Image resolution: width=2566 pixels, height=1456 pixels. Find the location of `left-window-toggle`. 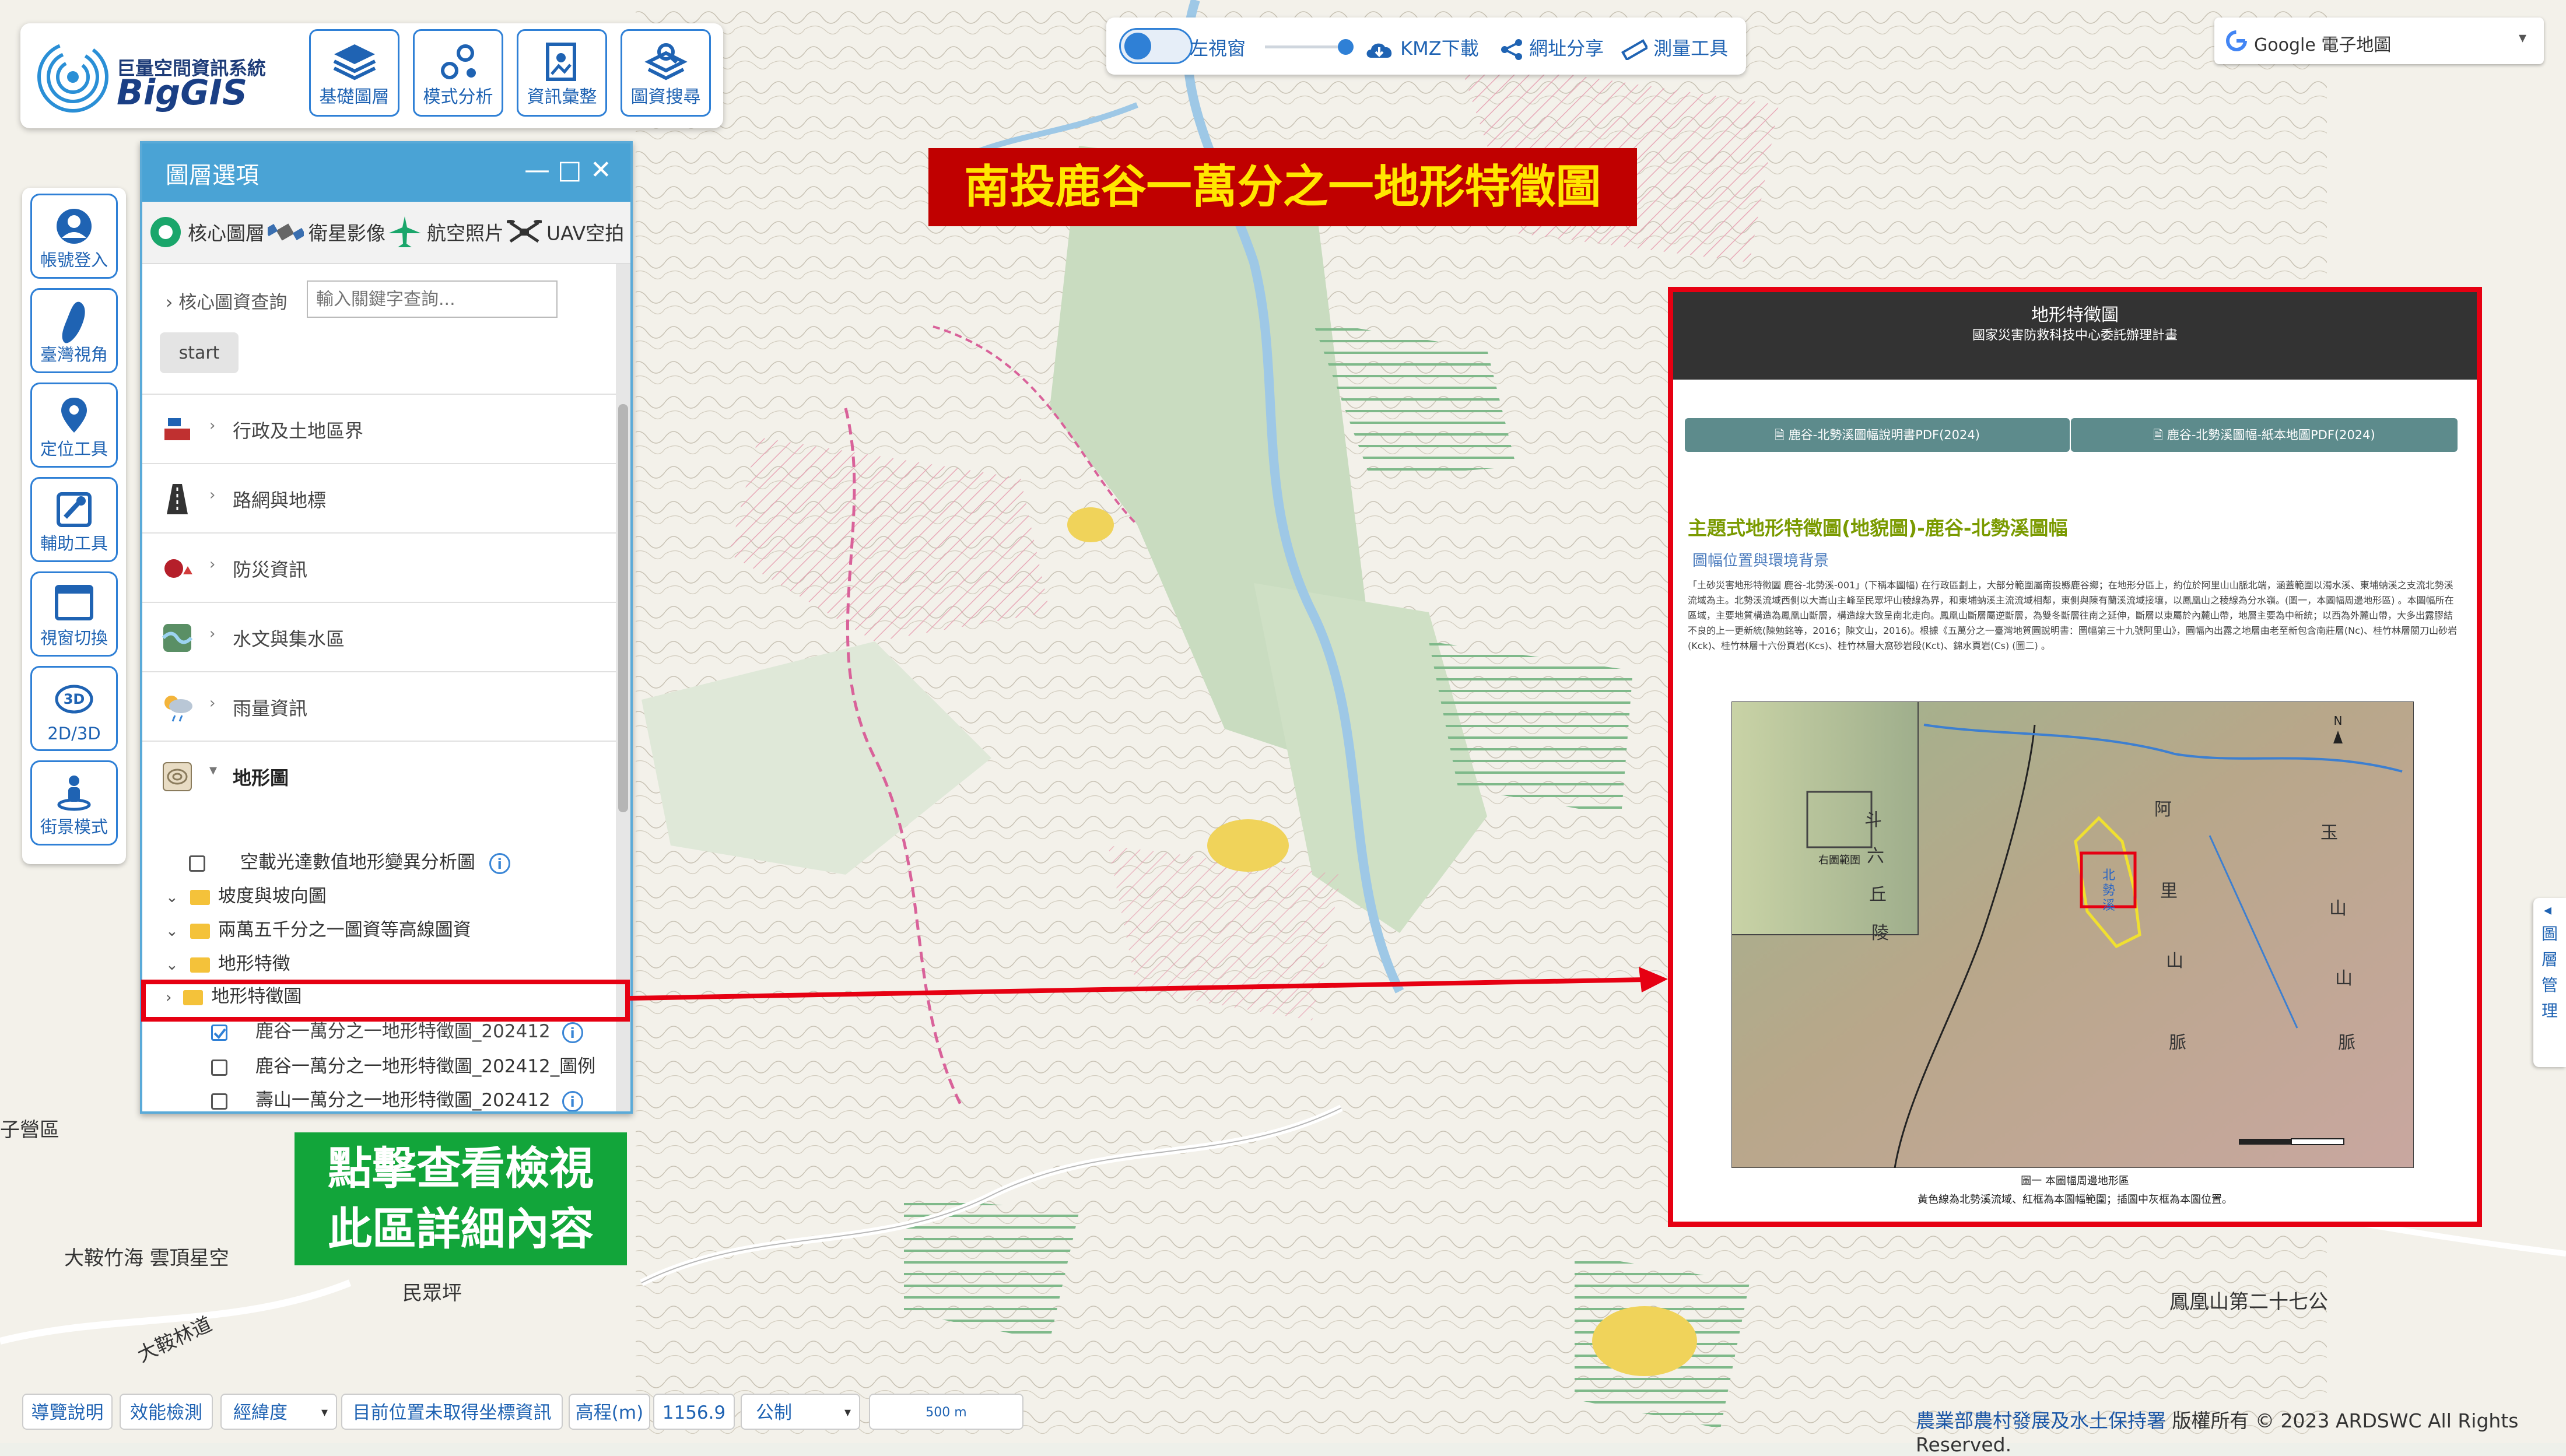

left-window-toggle is located at coordinates (1156, 46).